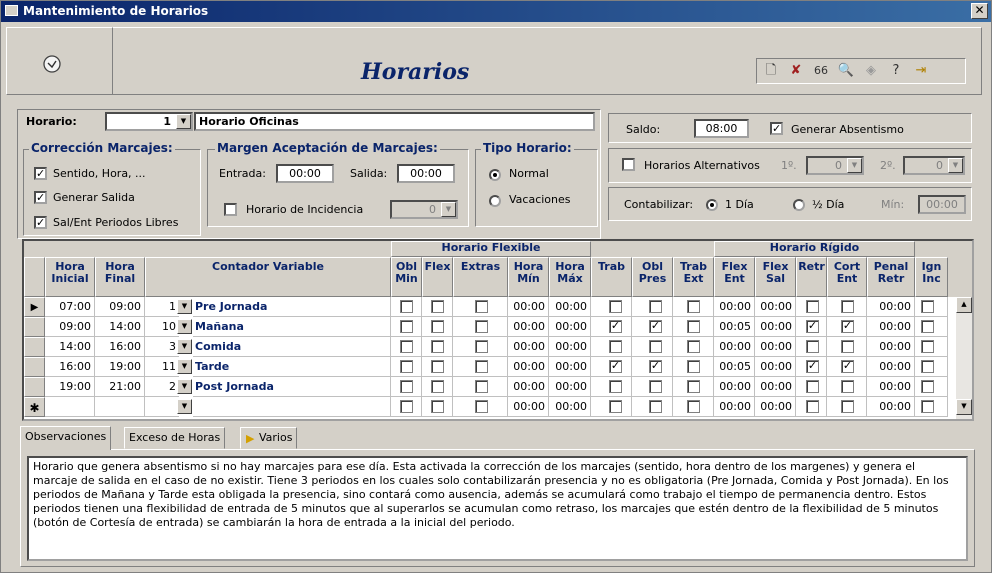 This screenshot has width=992, height=573. I want to click on contador-number-cell: 11, so click(162, 367).